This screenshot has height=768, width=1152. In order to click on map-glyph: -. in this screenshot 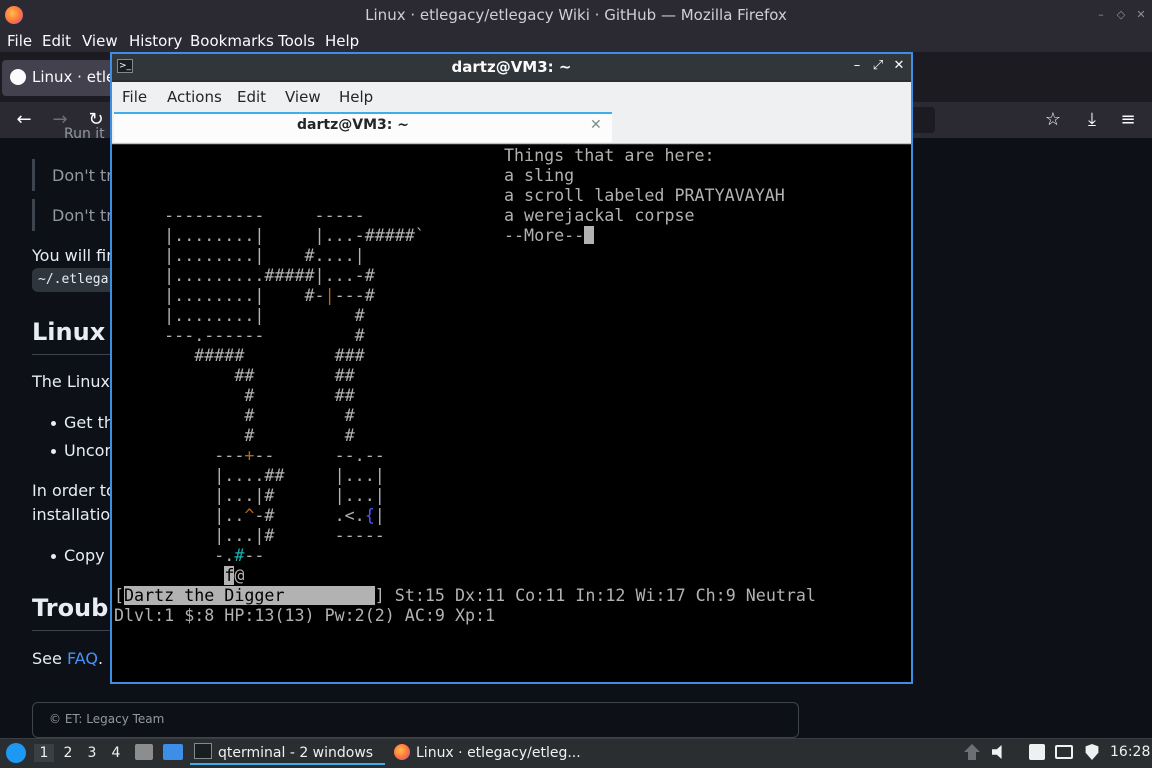, I will do `click(174, 555)`.